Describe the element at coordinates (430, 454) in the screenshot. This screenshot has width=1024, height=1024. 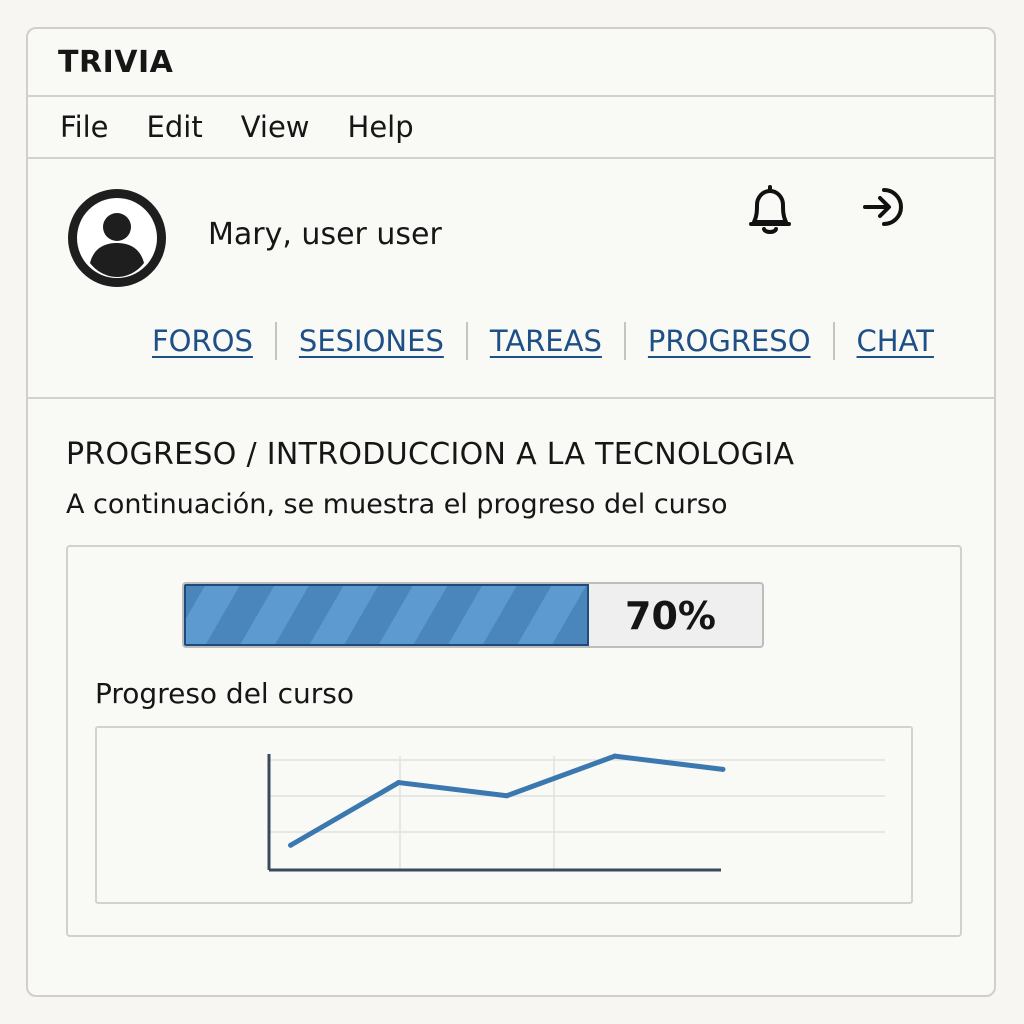
I see `page-title: PROGRESO / INTRODUCCION A LA TECNOLOGIA` at that location.